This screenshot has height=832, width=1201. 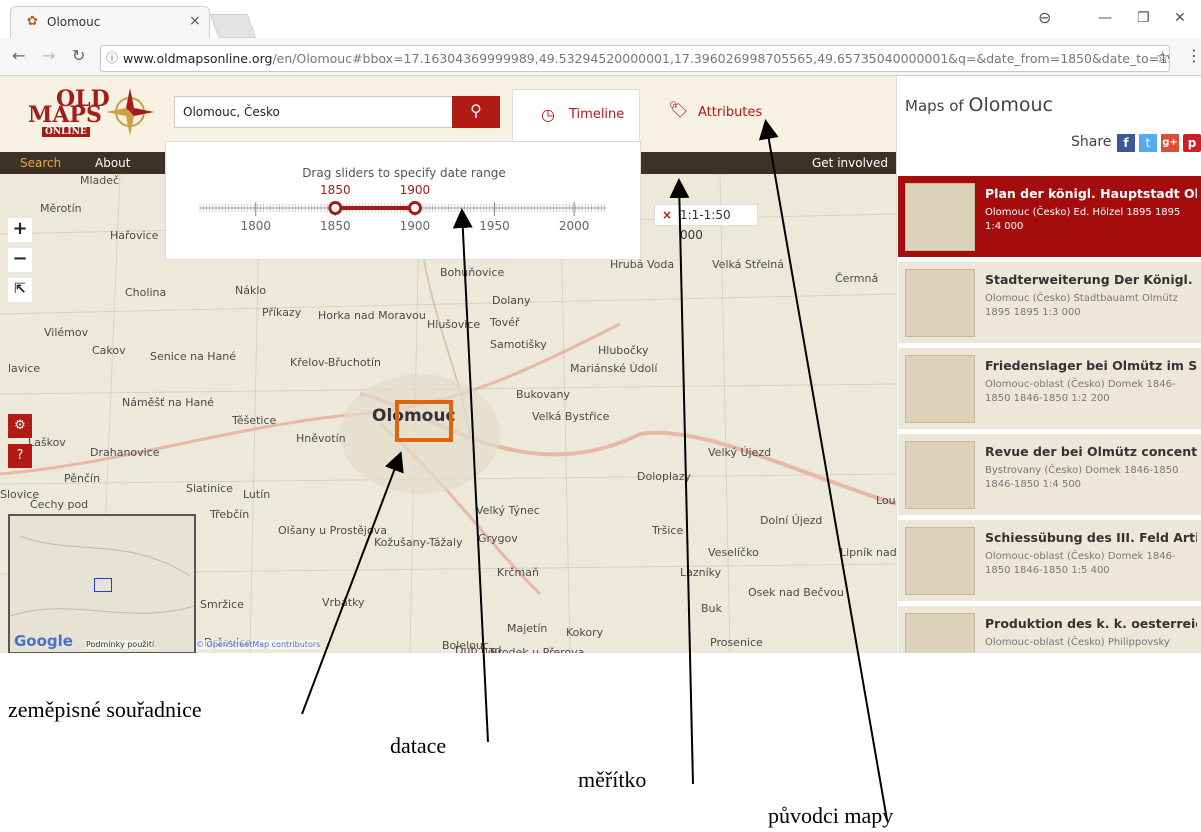 I want to click on annotation-authors: původci mapy, so click(x=831, y=815).